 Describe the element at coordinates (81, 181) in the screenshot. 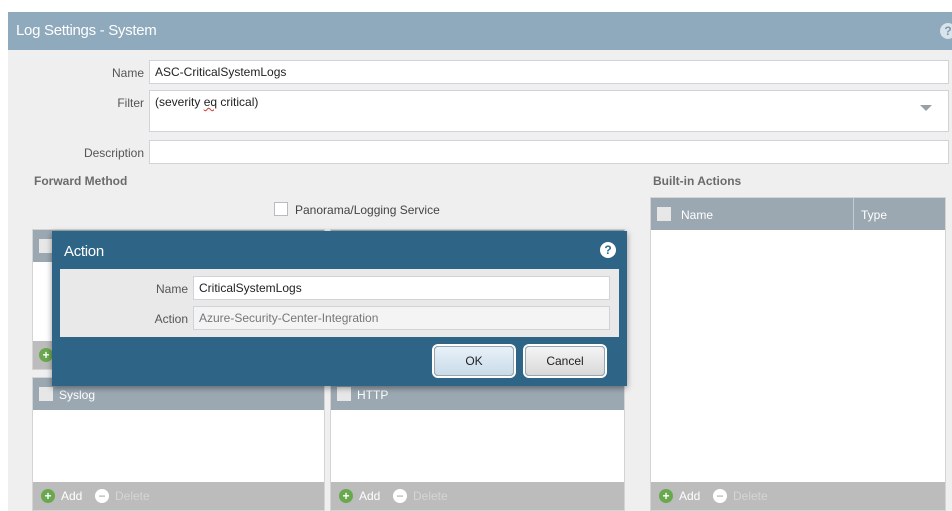

I see `forward-method-title: Forward Method` at that location.